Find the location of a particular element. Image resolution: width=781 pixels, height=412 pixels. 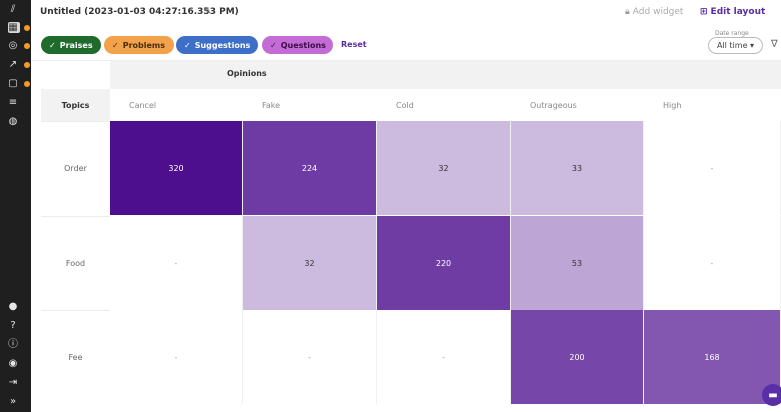

topics-header: Topics is located at coordinates (75, 105).